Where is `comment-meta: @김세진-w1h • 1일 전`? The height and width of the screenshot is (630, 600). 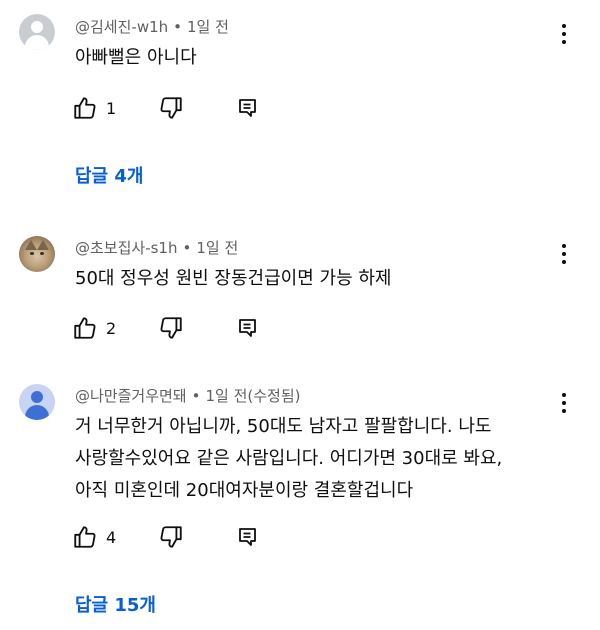
comment-meta: @김세진-w1h • 1일 전 is located at coordinates (152, 27).